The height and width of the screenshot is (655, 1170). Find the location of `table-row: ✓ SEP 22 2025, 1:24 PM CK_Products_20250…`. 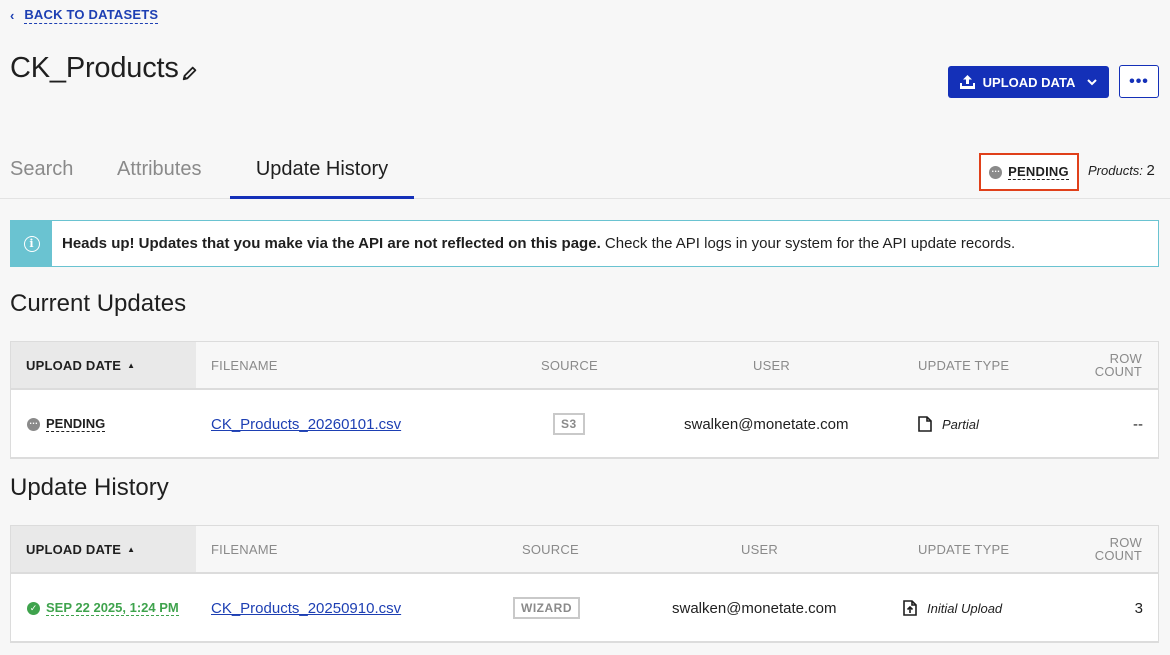

table-row: ✓ SEP 22 2025, 1:24 PM CK_Products_20250… is located at coordinates (584, 608).